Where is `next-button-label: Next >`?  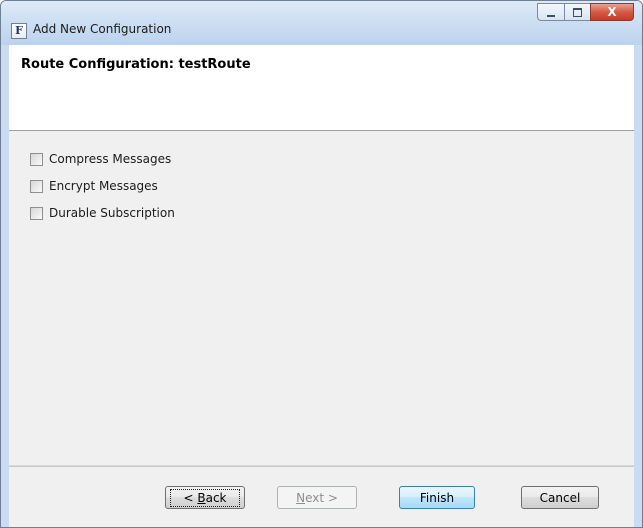 next-button-label: Next > is located at coordinates (317, 497).